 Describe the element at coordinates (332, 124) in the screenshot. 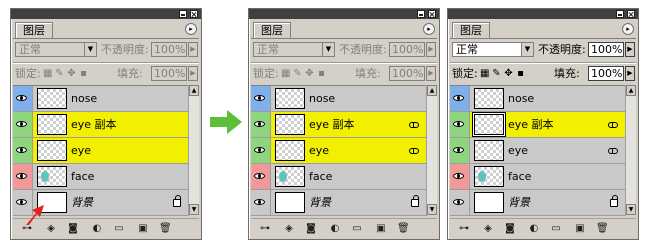

I see `layer-name: eye 副本` at that location.